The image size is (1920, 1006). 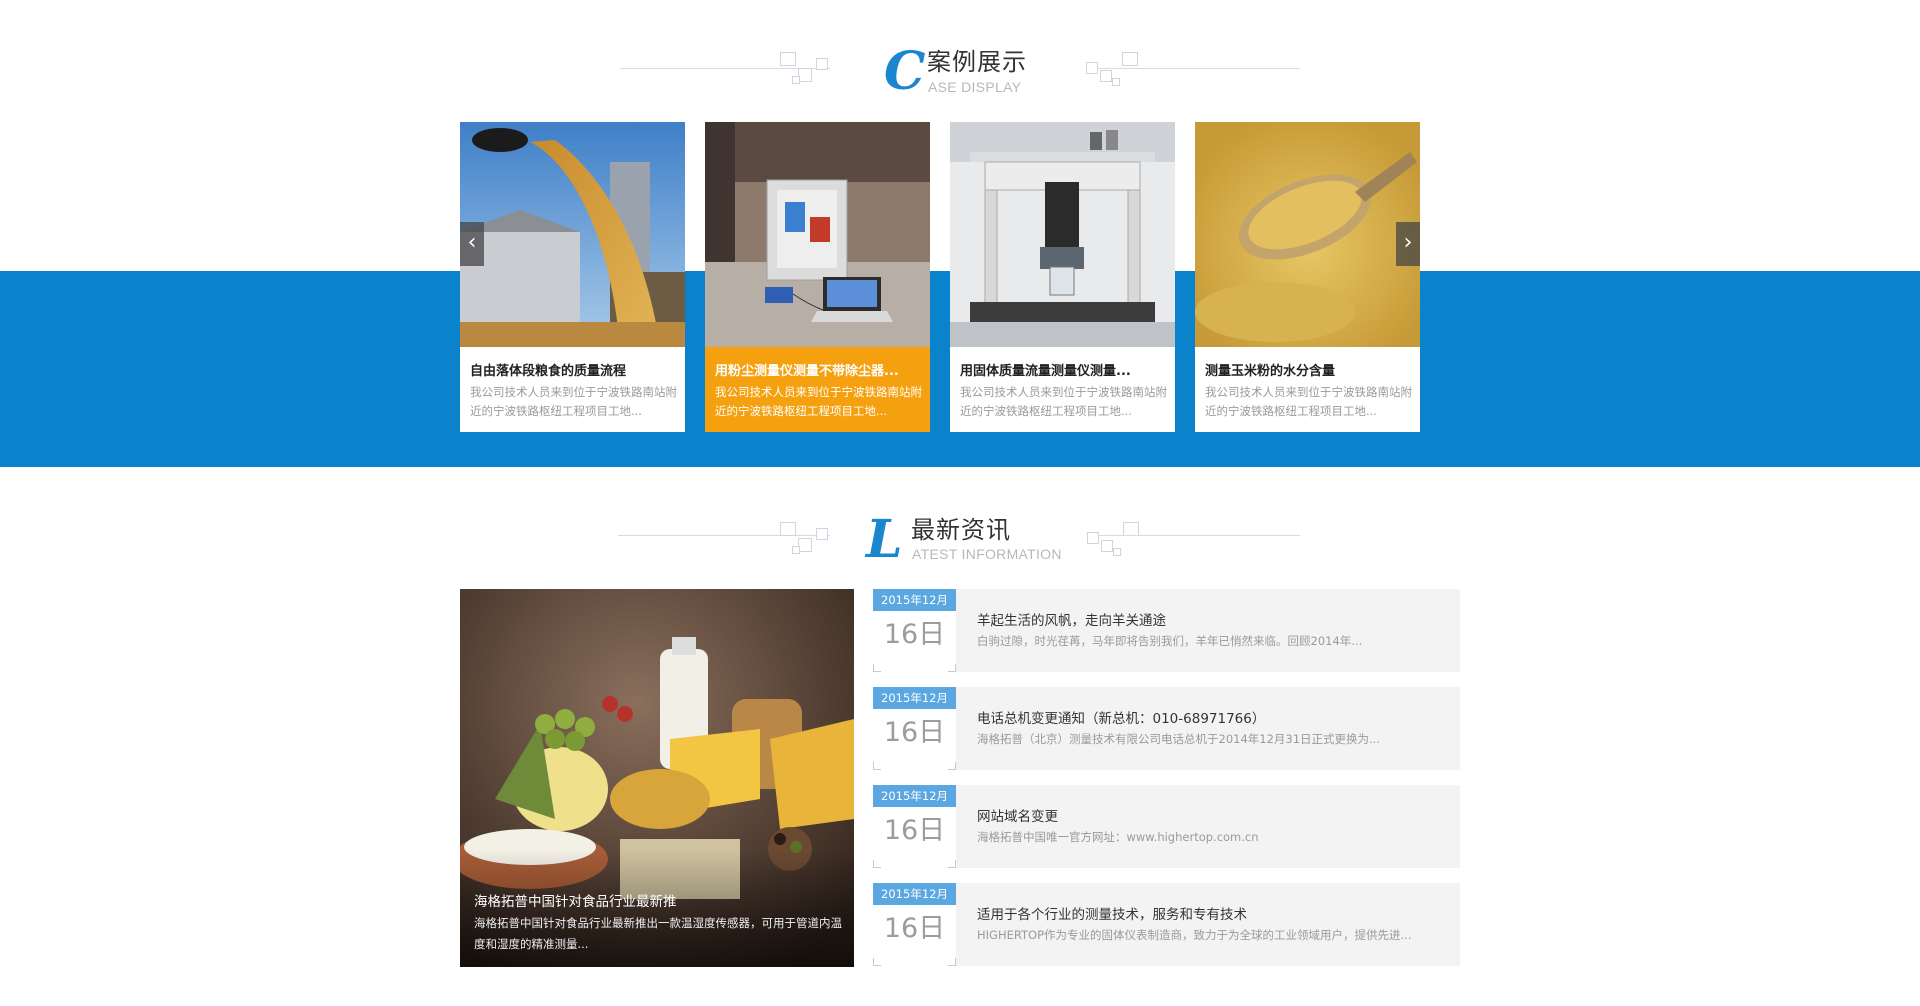 I want to click on case-card-title: 自由落体段粮食的质量流程, so click(x=548, y=371).